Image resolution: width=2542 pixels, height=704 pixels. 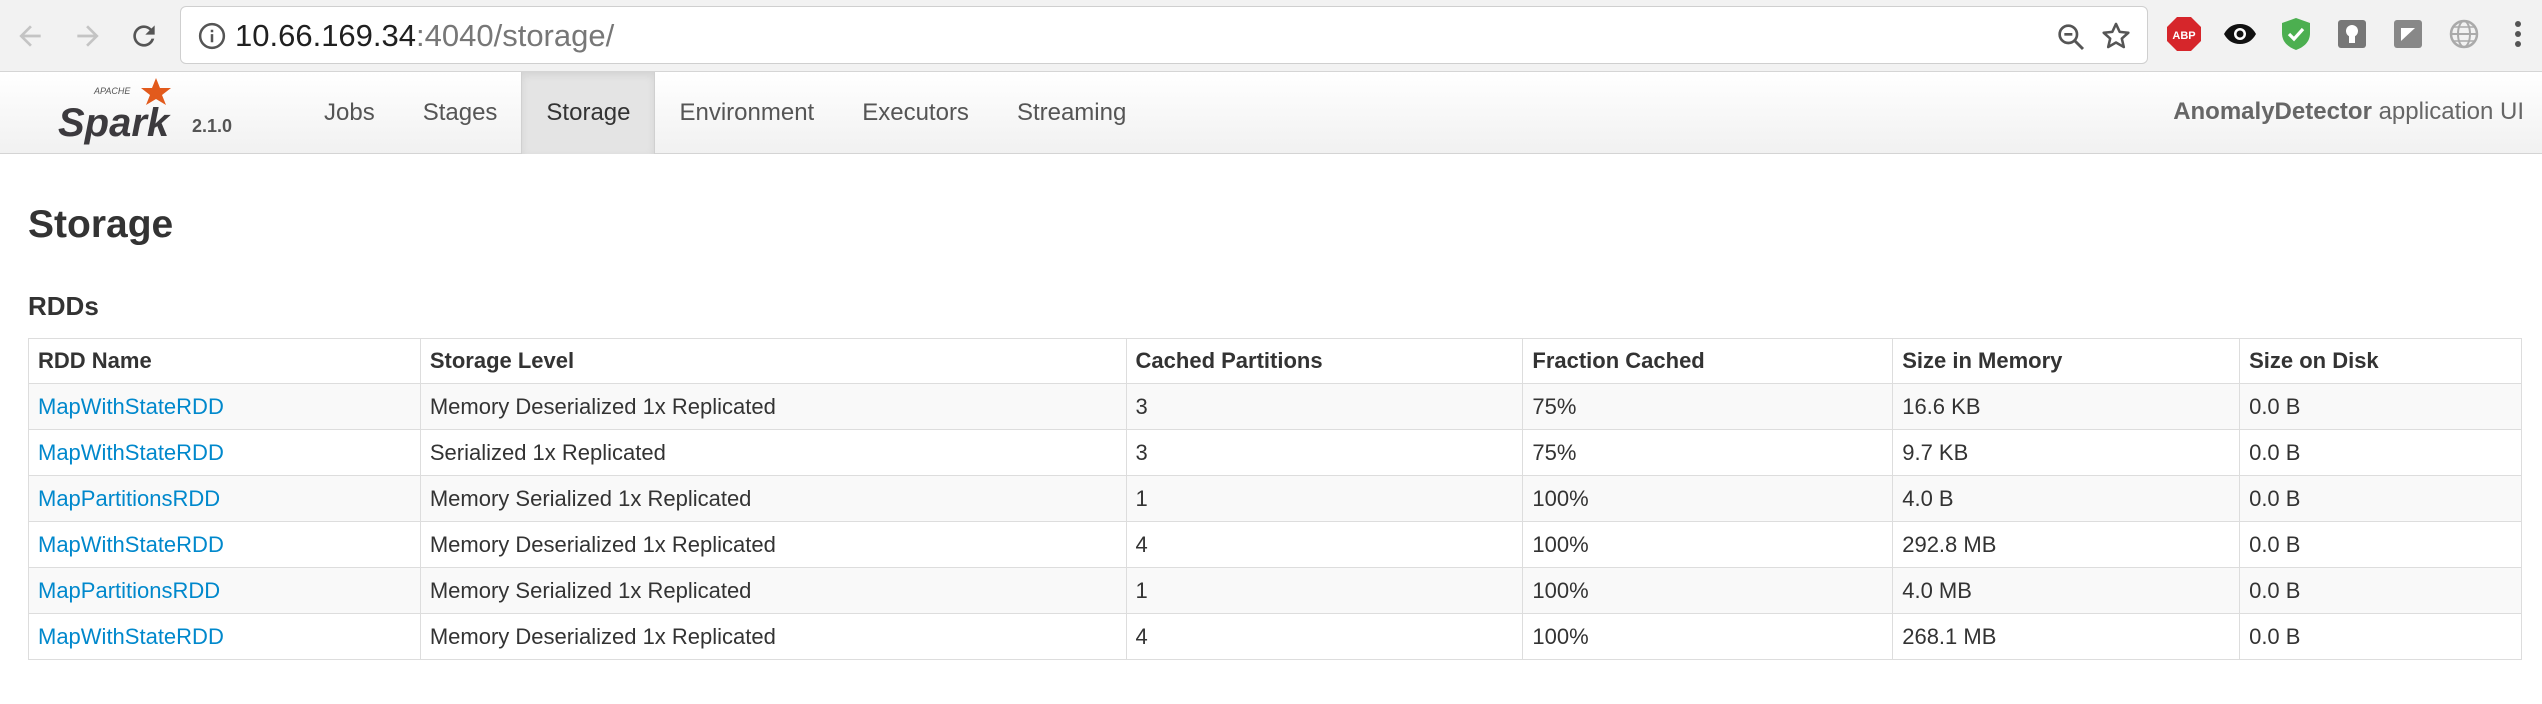 What do you see at coordinates (1949, 544) in the screenshot?
I see `size-in-memory: 292.8 MB` at bounding box center [1949, 544].